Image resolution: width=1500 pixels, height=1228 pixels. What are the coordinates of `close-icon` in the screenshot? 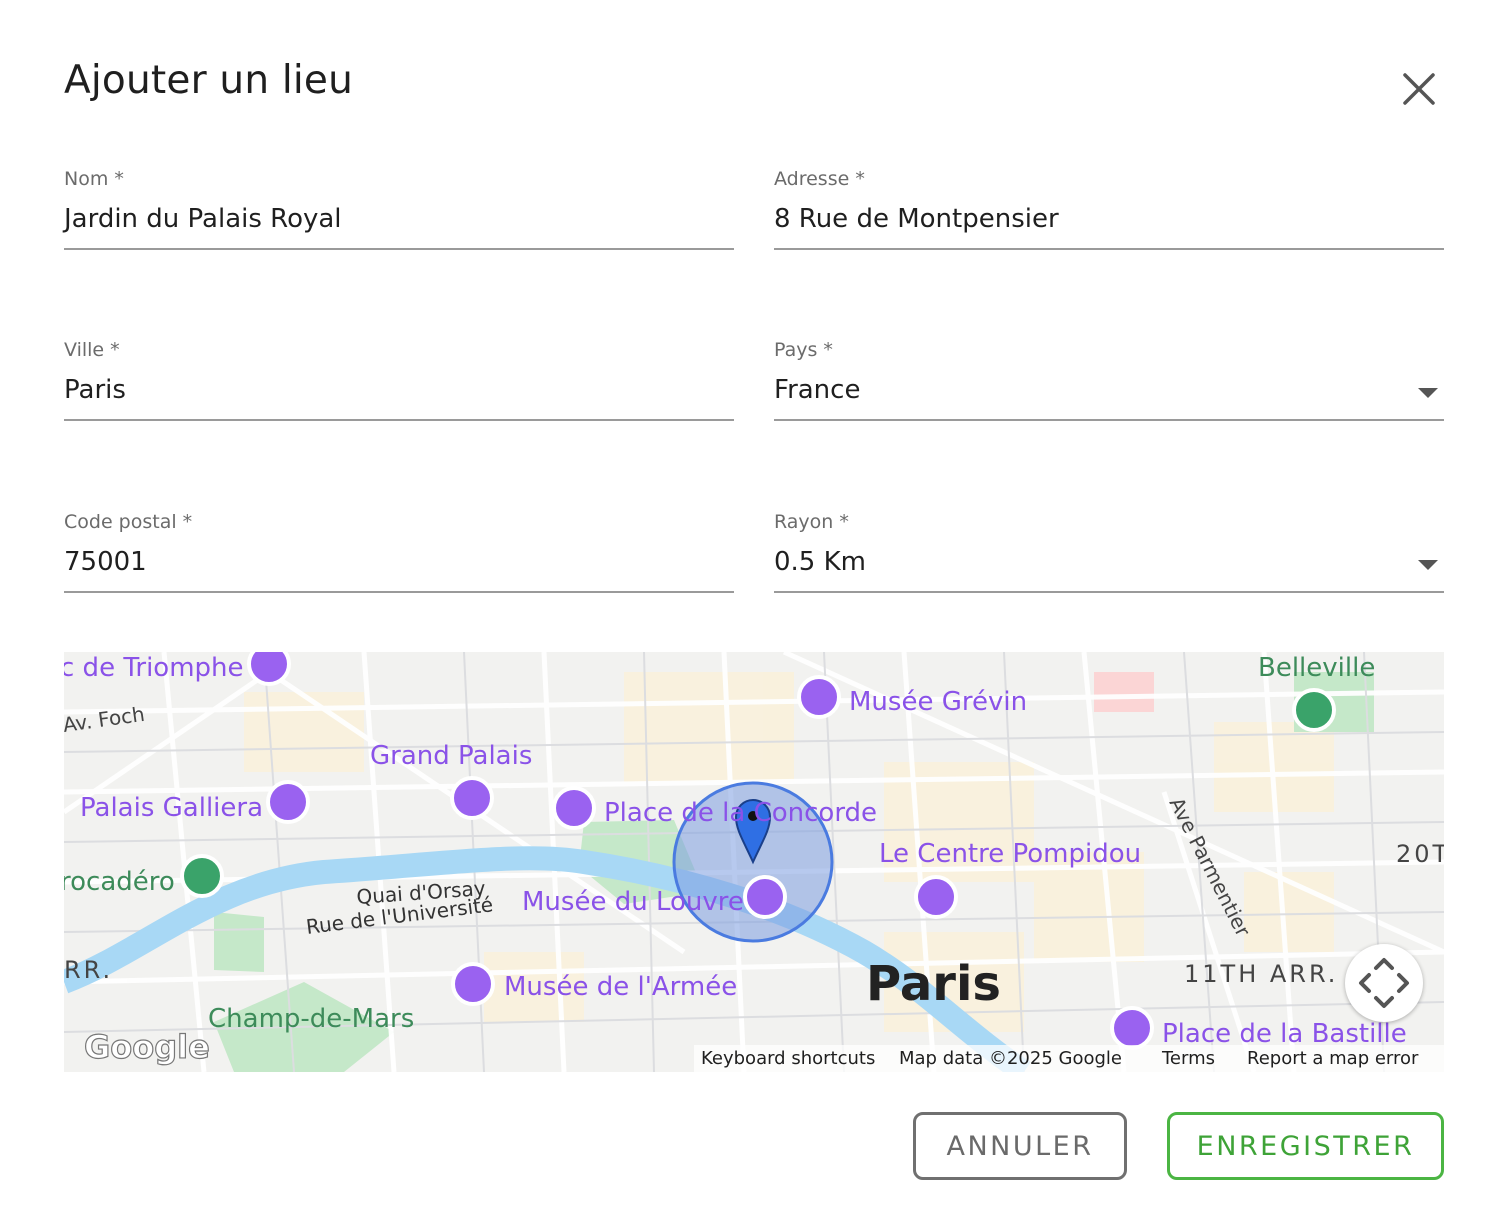 It's located at (1419, 89).